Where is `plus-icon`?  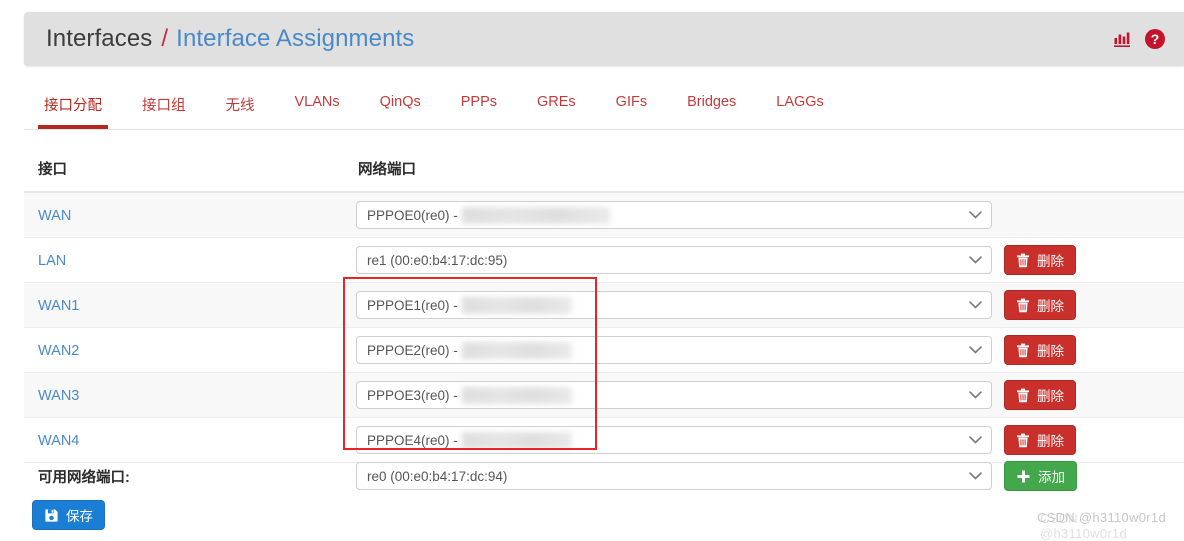 plus-icon is located at coordinates (1023, 476).